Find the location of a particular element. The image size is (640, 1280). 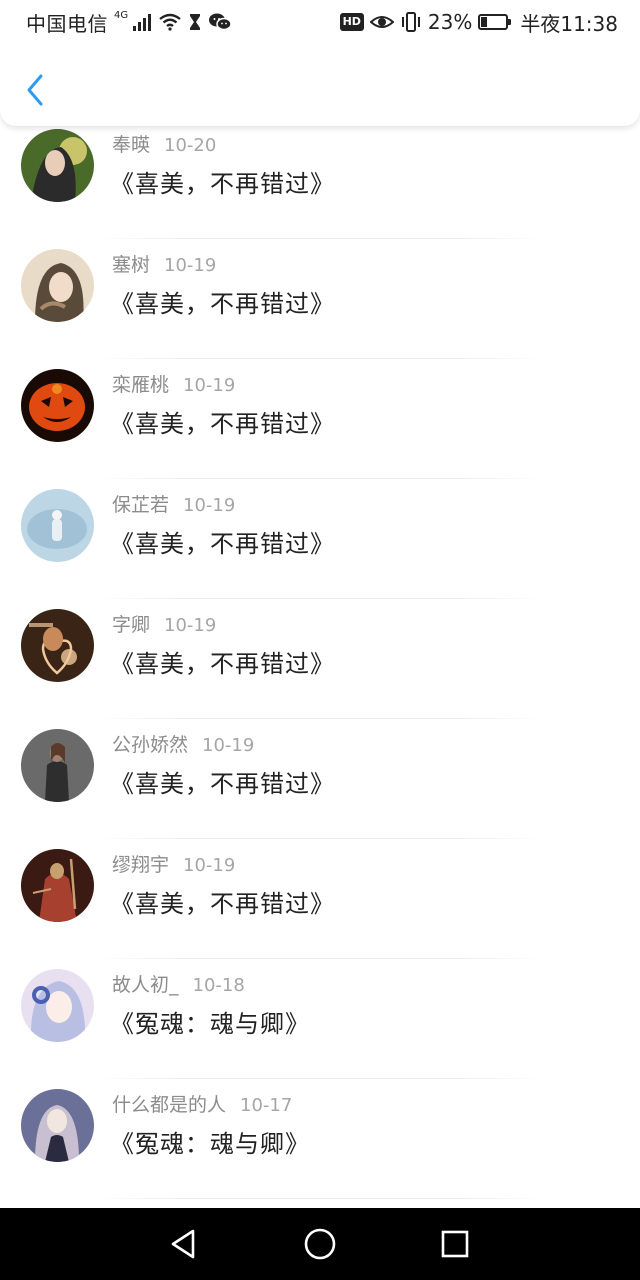

wechat-icon is located at coordinates (220, 22).